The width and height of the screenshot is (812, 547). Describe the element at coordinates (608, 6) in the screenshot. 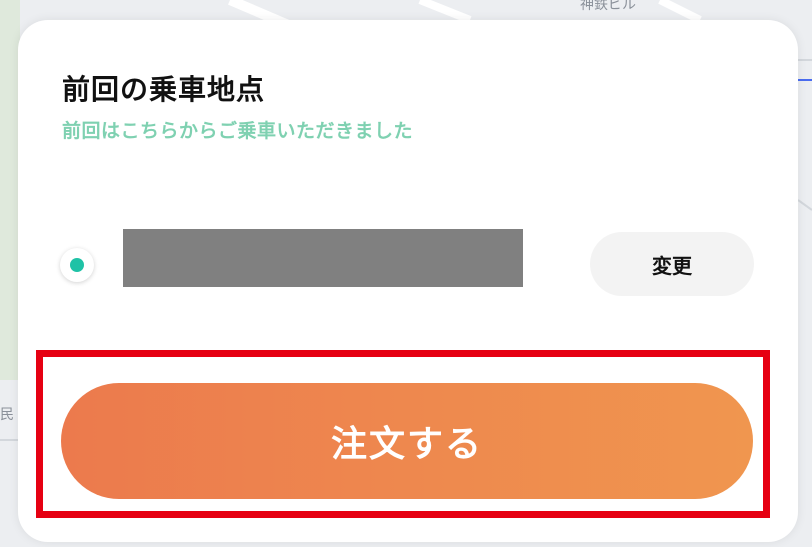

I see `map-label-building: 神鉄ビル` at that location.